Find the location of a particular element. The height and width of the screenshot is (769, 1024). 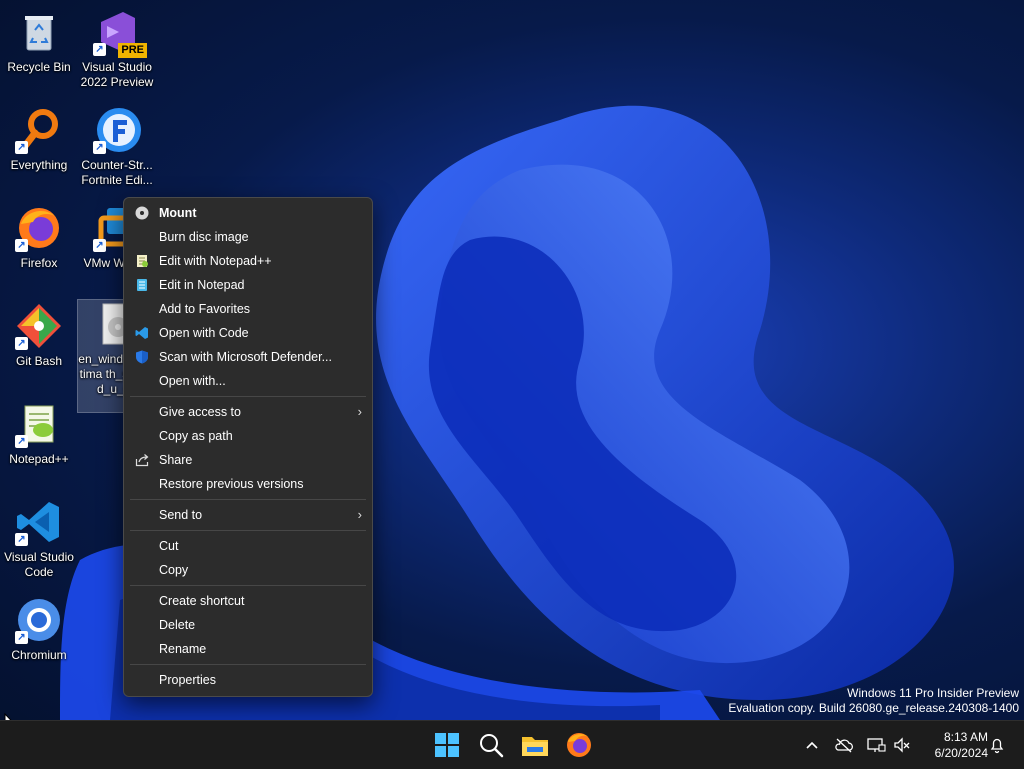

defender-shield-icon is located at coordinates (142, 357).